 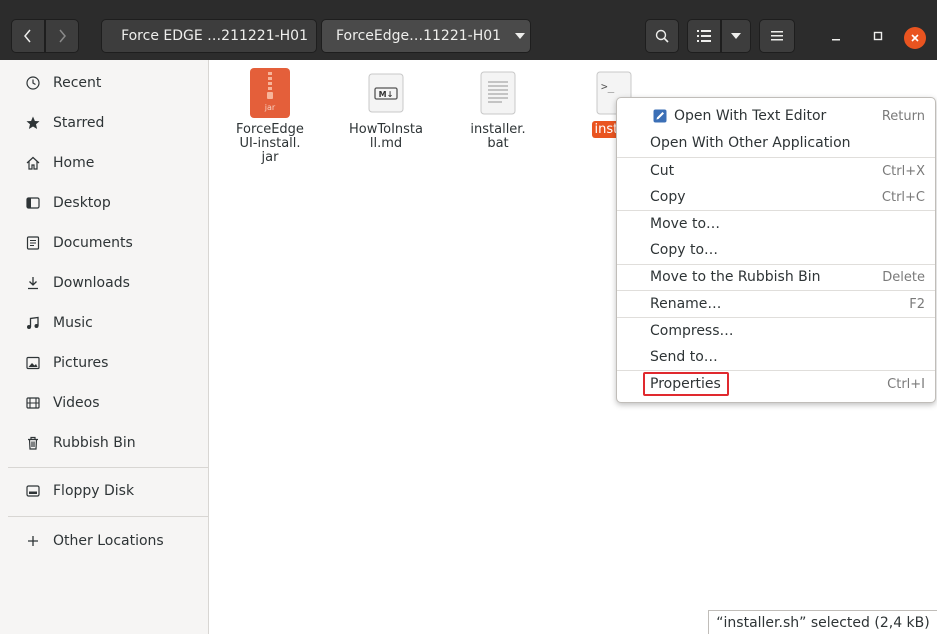 What do you see at coordinates (79, 123) in the screenshot?
I see `sidebar-item-label: Starred` at bounding box center [79, 123].